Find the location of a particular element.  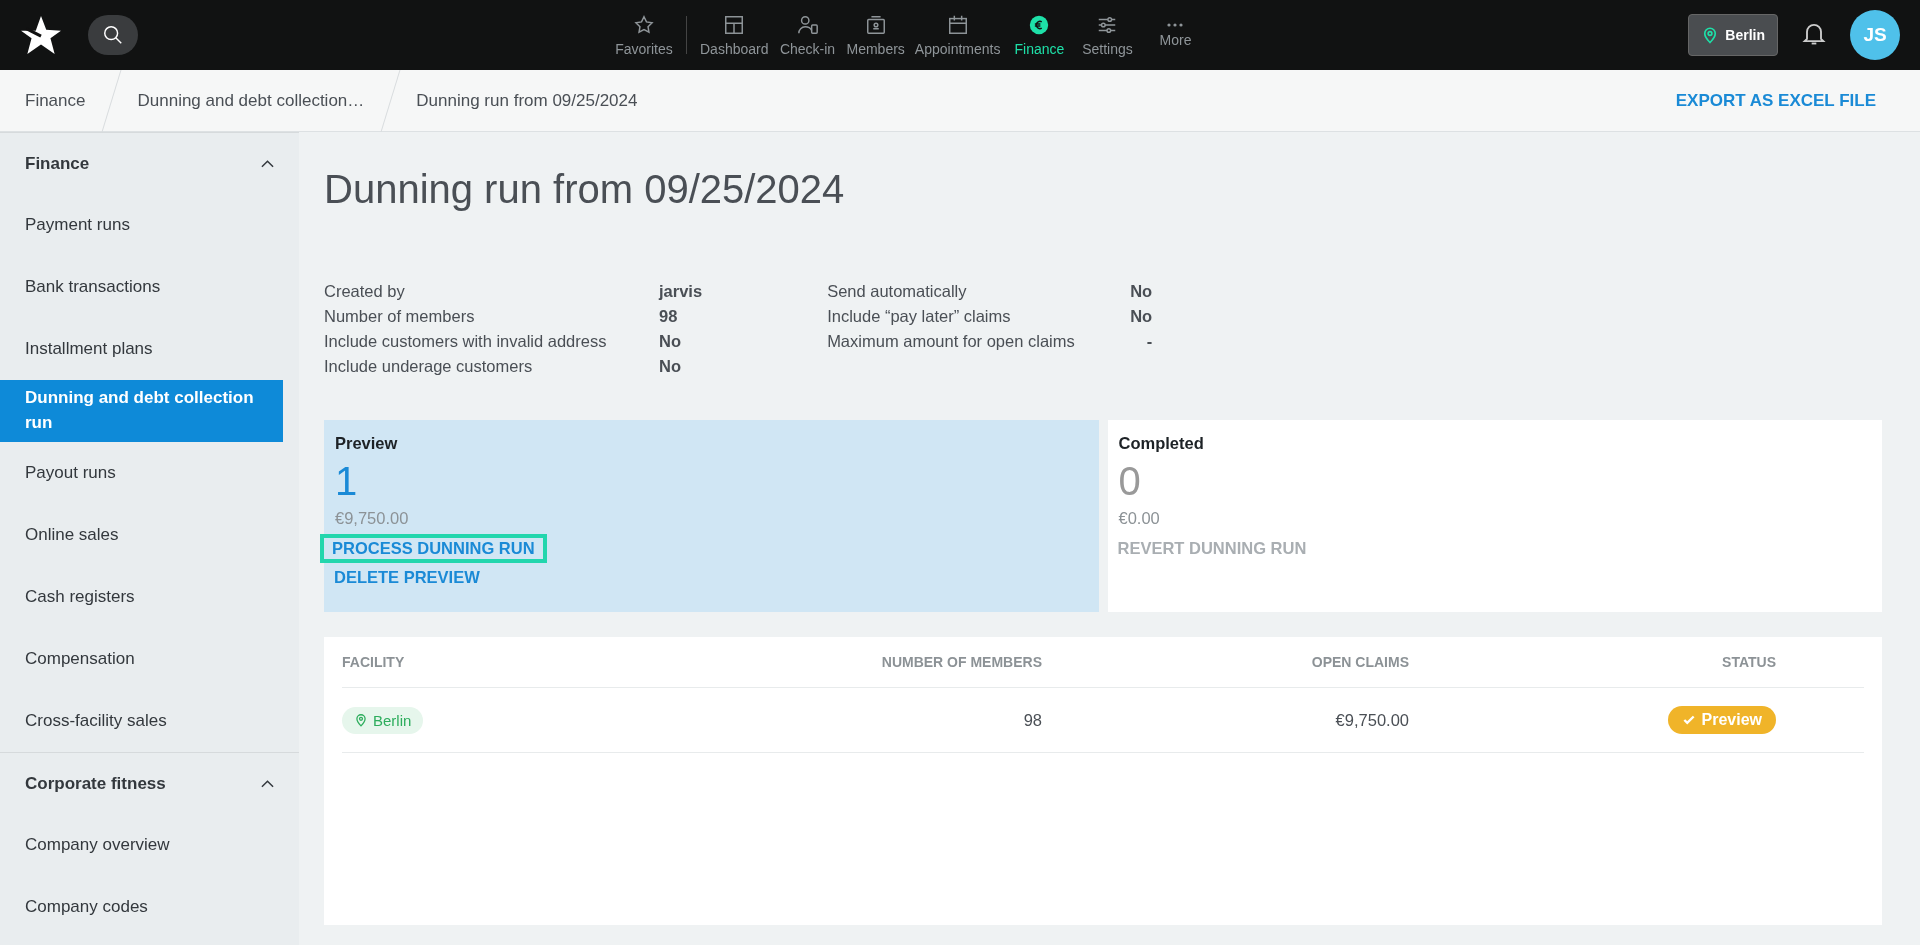

detail-label: Maximum amount for open claims is located at coordinates (951, 341).